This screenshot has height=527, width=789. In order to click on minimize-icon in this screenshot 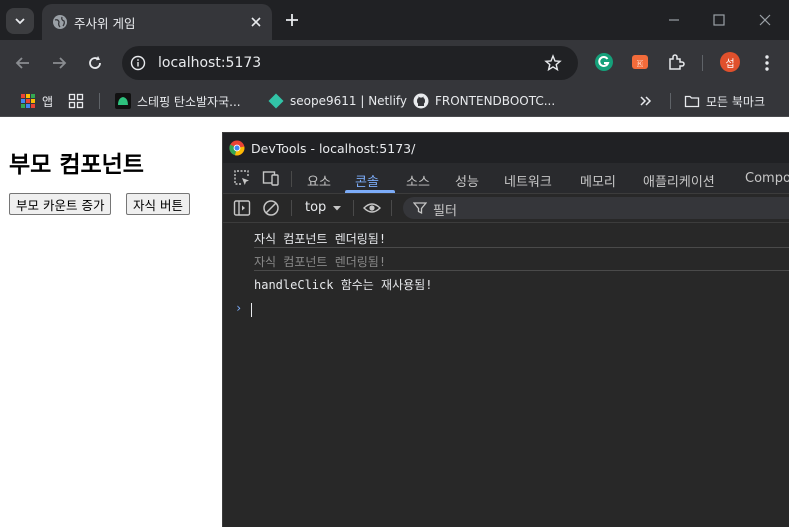, I will do `click(674, 20)`.